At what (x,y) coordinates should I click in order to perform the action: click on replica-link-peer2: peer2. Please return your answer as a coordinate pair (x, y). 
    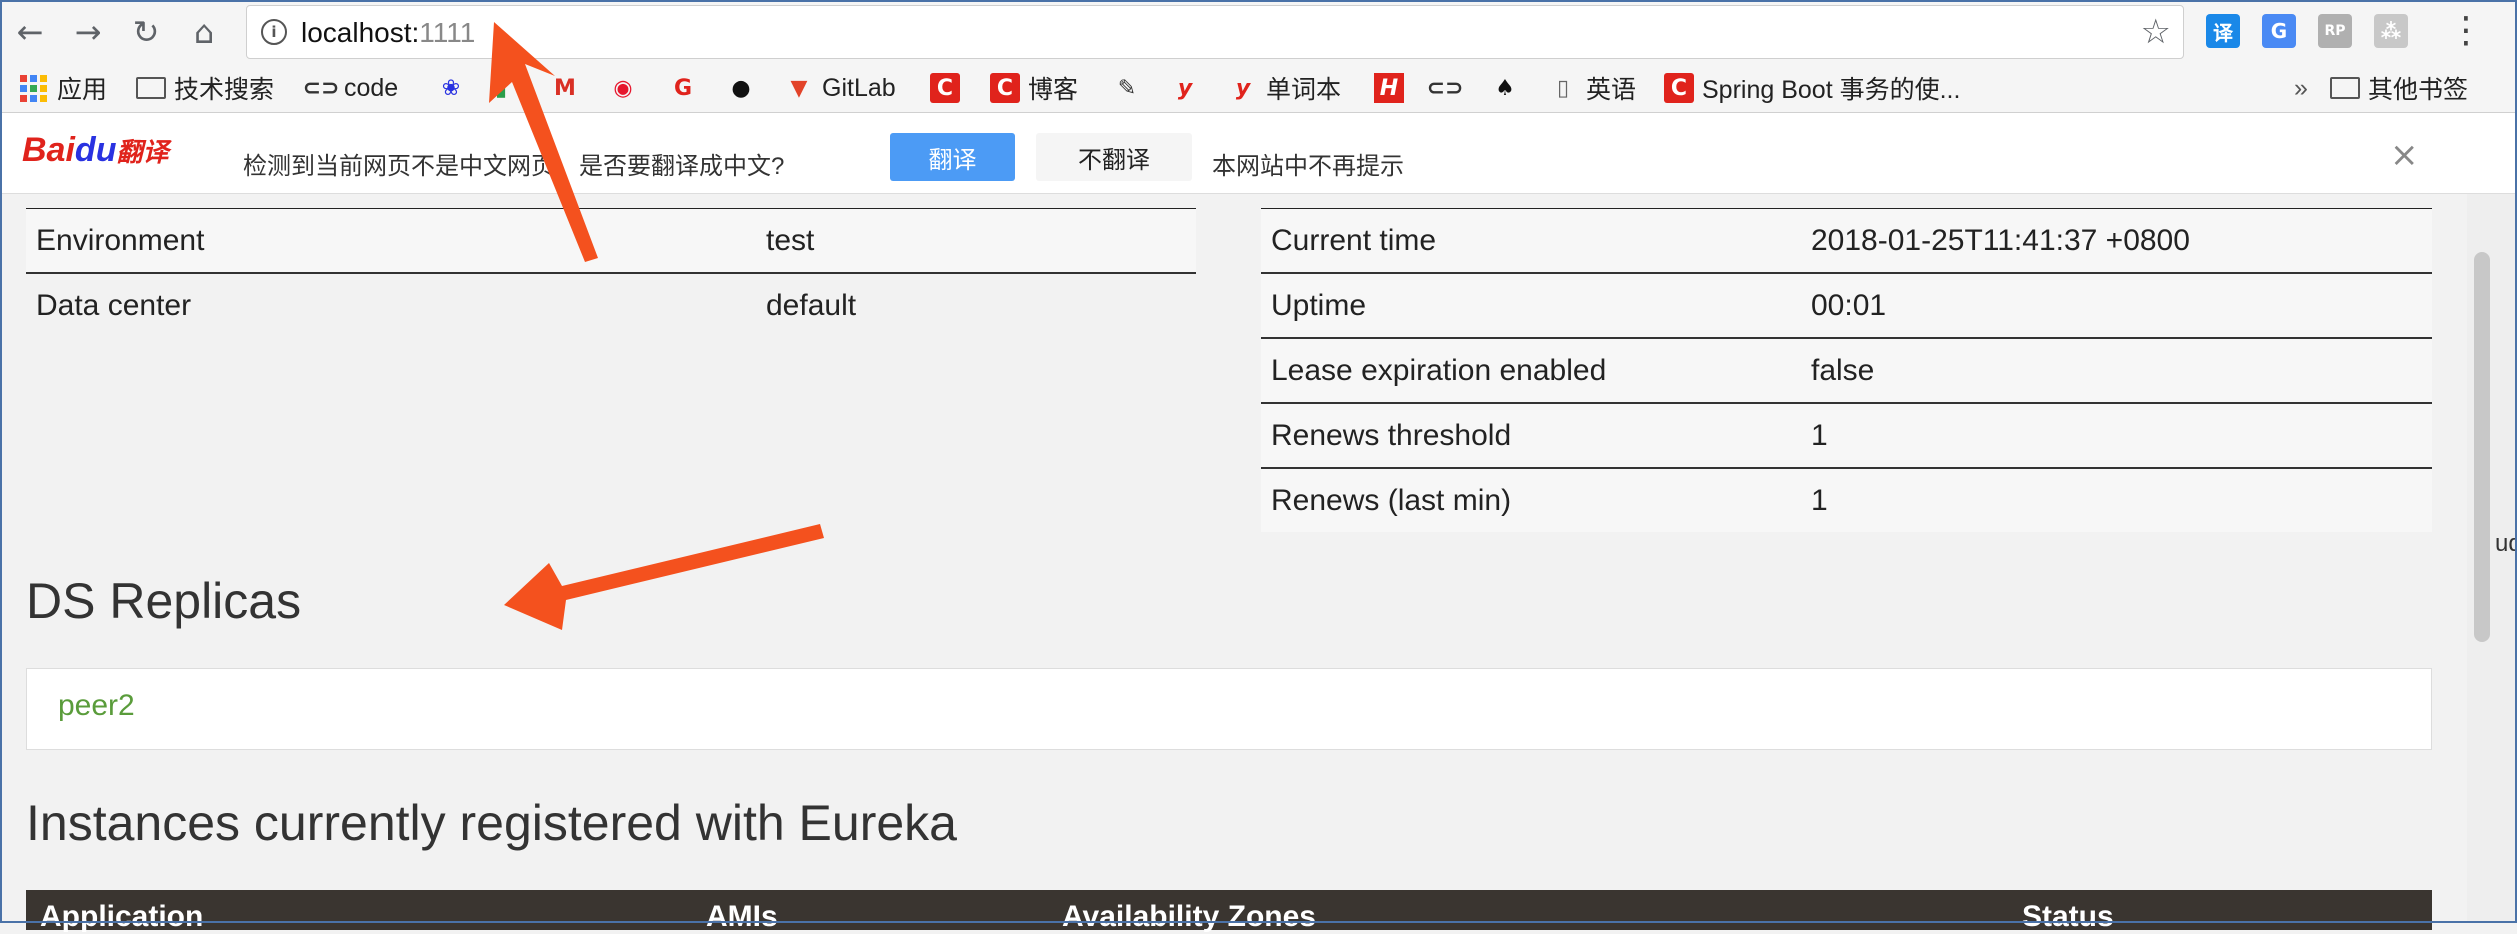
    Looking at the image, I should click on (96, 706).